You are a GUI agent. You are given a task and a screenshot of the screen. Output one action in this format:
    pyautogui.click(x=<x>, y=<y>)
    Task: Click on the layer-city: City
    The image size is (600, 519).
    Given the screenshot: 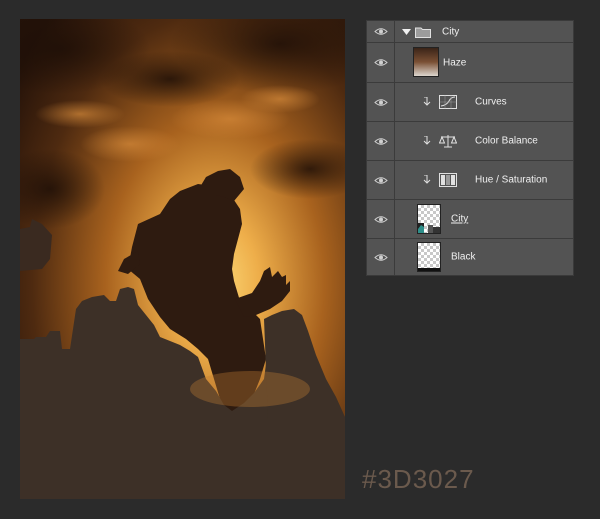 What is the action you would take?
    pyautogui.click(x=470, y=219)
    